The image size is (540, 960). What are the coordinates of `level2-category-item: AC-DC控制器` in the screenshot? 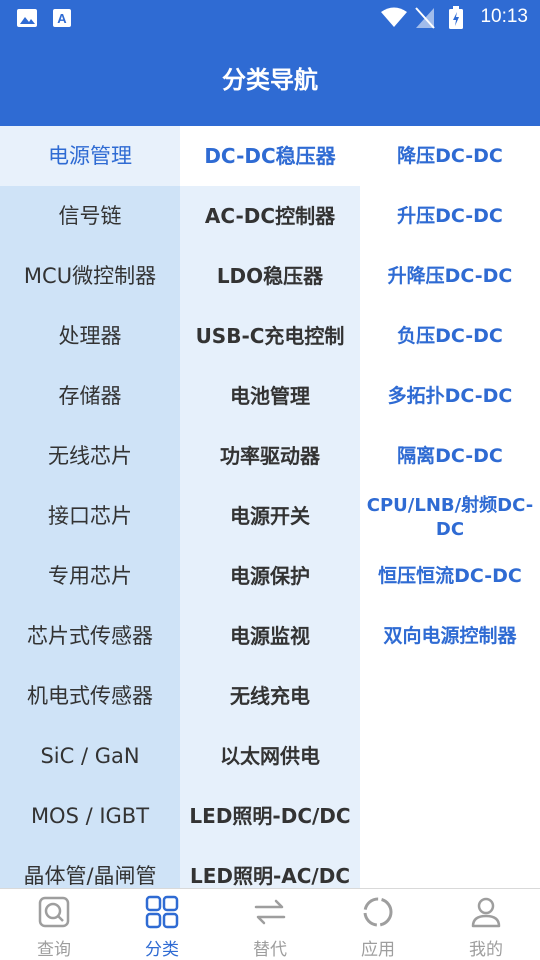 It's located at (270, 216).